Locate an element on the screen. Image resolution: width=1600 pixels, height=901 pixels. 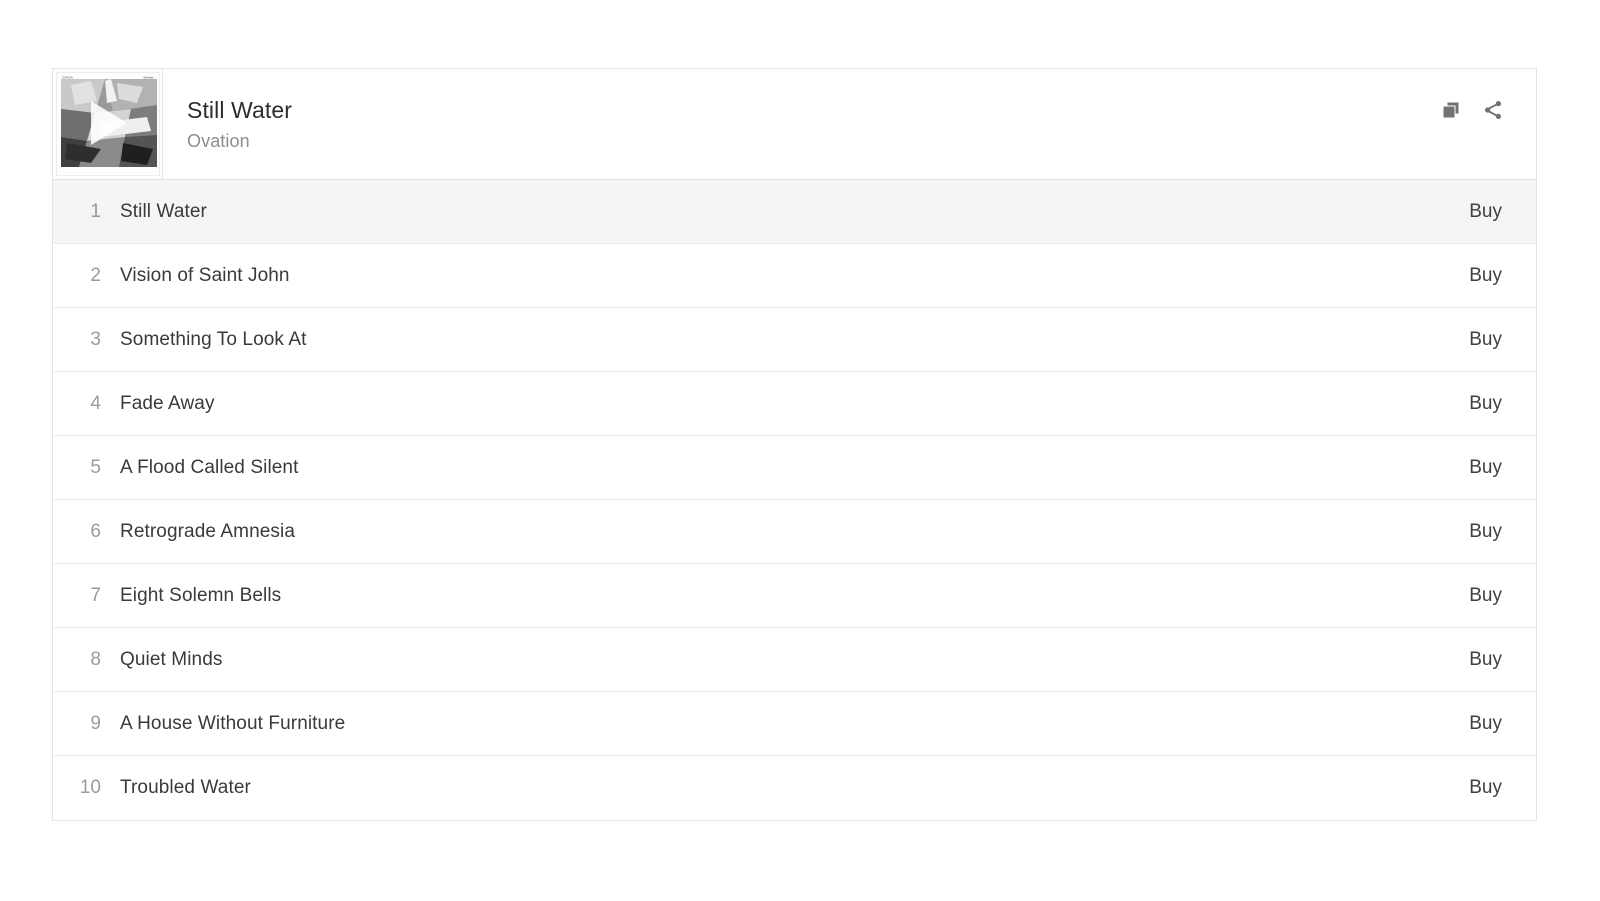
artwork-image is located at coordinates (108, 123).